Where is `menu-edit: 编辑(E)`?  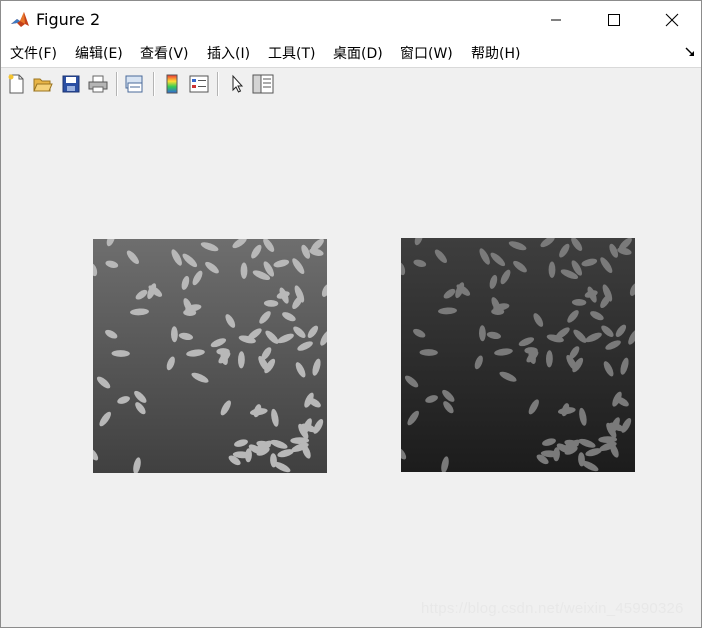 menu-edit: 编辑(E) is located at coordinates (99, 54).